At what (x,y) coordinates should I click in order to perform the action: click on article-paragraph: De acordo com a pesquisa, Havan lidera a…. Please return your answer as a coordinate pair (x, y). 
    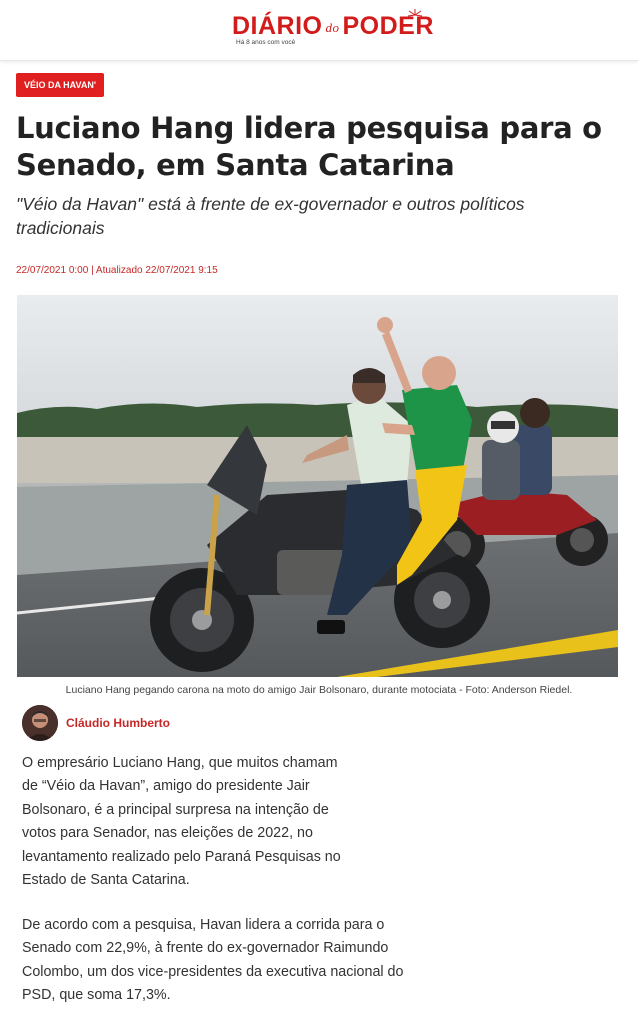
    Looking at the image, I should click on (213, 960).